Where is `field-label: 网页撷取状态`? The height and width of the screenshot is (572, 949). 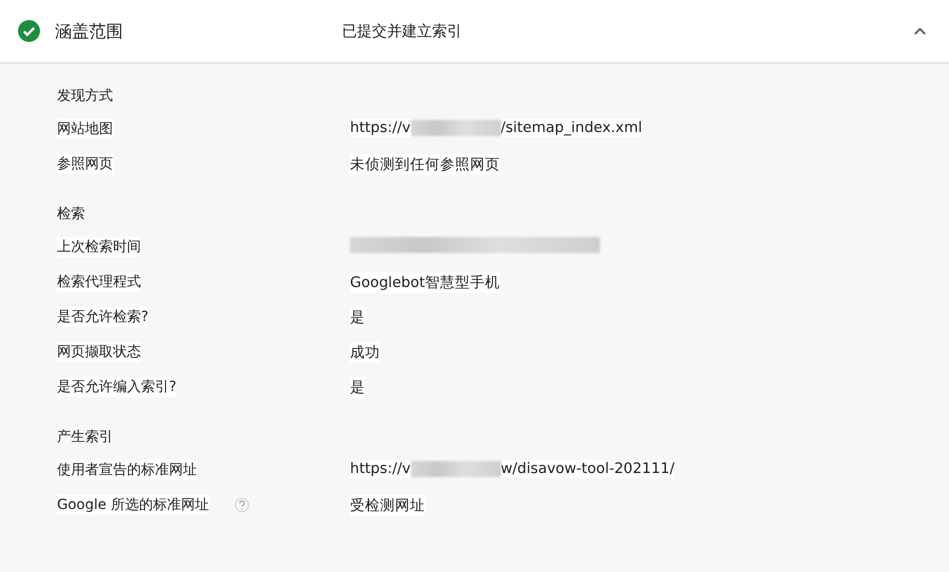 field-label: 网页撷取状态 is located at coordinates (99, 352).